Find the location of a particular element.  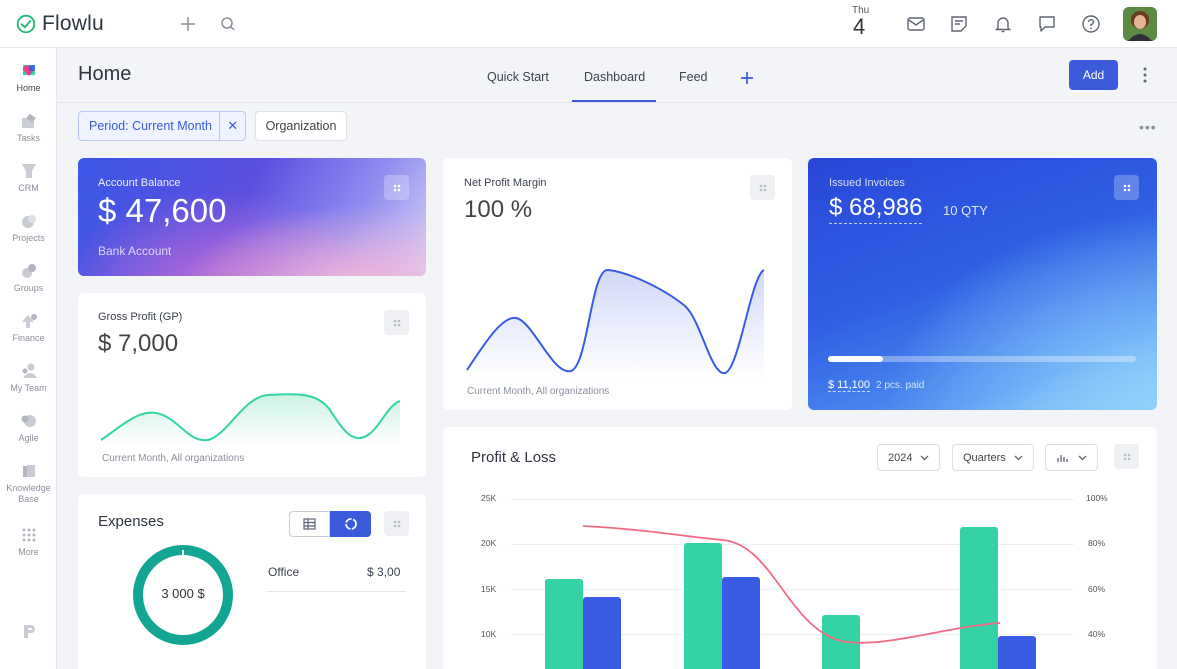

tab-quick-start: Quick Start is located at coordinates (518, 77).